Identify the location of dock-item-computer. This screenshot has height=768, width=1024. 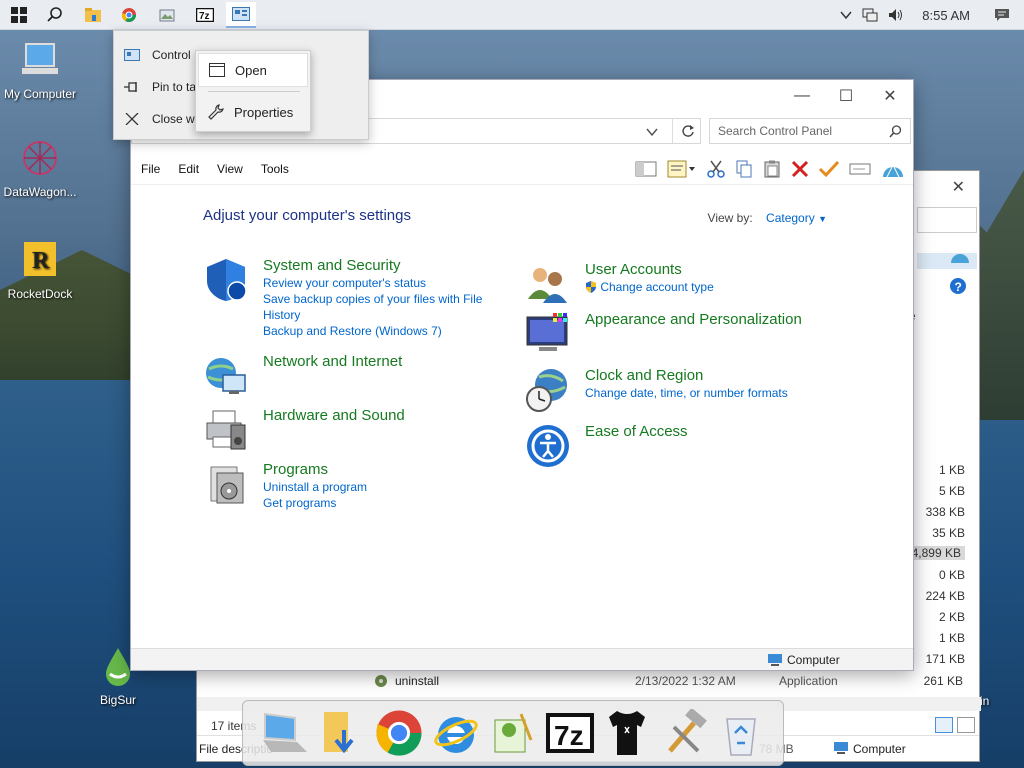
(285, 733).